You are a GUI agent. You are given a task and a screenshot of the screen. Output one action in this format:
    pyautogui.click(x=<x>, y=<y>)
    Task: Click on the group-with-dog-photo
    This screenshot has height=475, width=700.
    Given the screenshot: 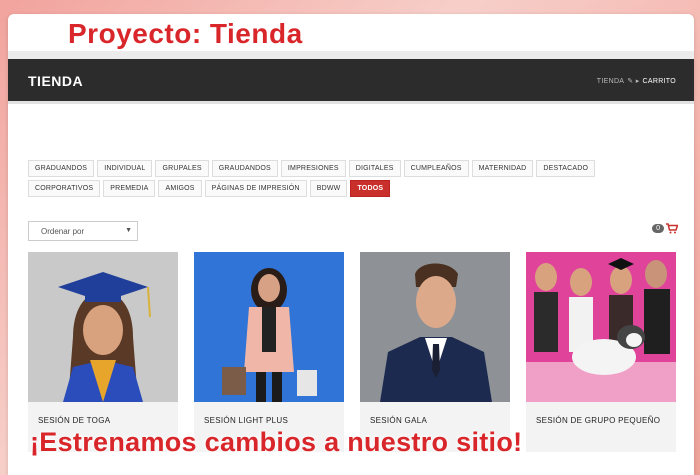 What is the action you would take?
    pyautogui.click(x=601, y=327)
    